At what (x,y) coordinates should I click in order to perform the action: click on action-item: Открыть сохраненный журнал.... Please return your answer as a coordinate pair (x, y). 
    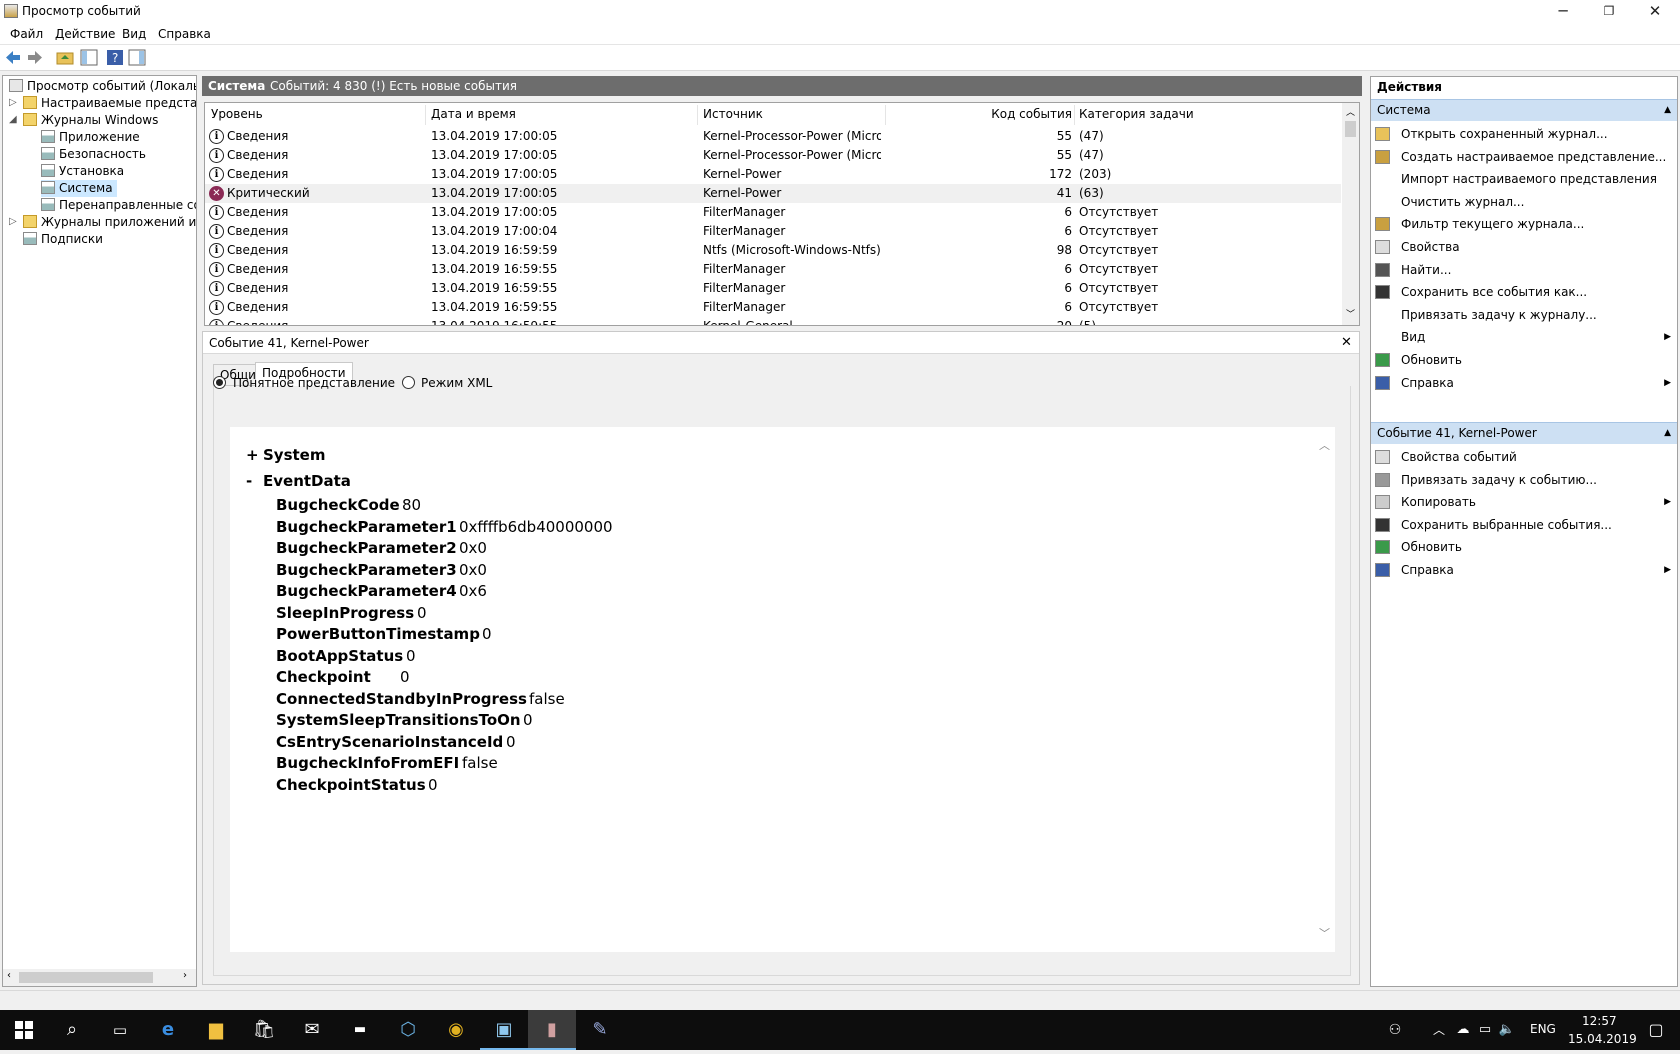
    Looking at the image, I should click on (1524, 134).